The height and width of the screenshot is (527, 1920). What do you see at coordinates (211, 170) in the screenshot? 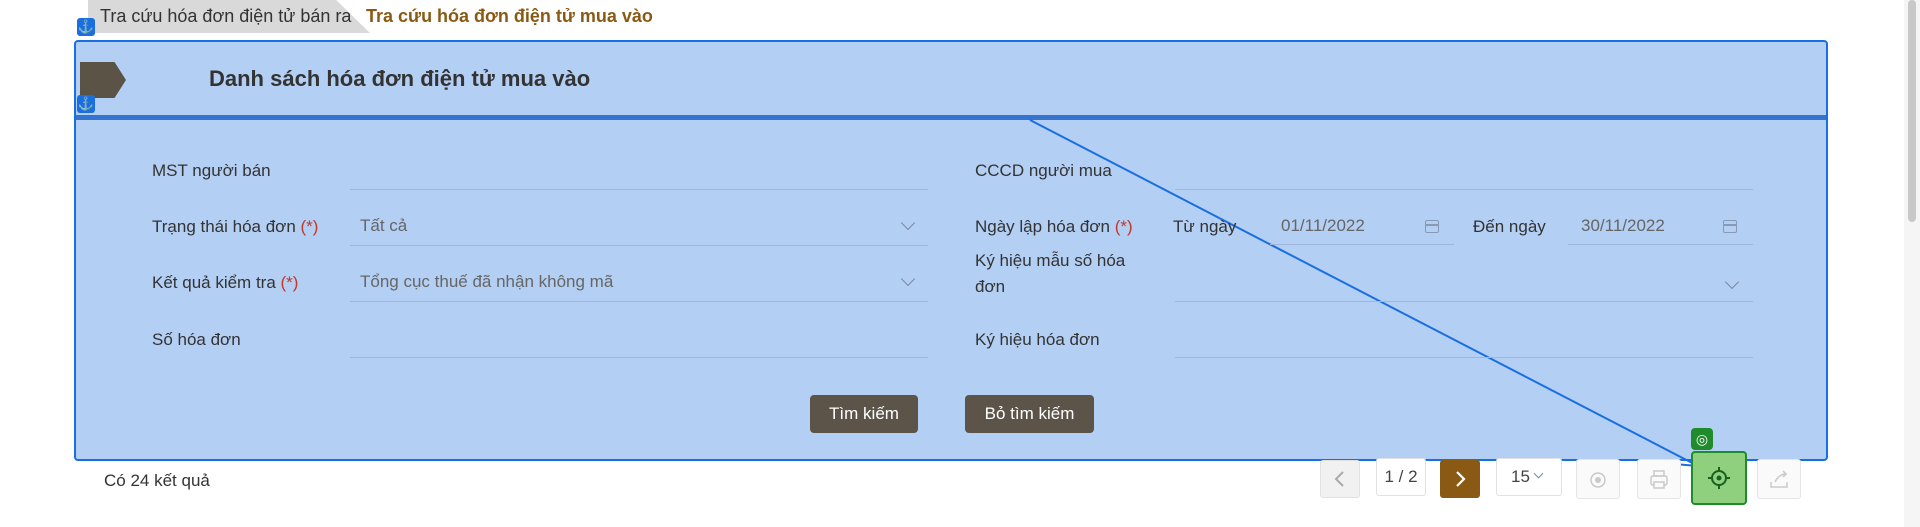
I see `seller-tax-label: MST người bán` at bounding box center [211, 170].